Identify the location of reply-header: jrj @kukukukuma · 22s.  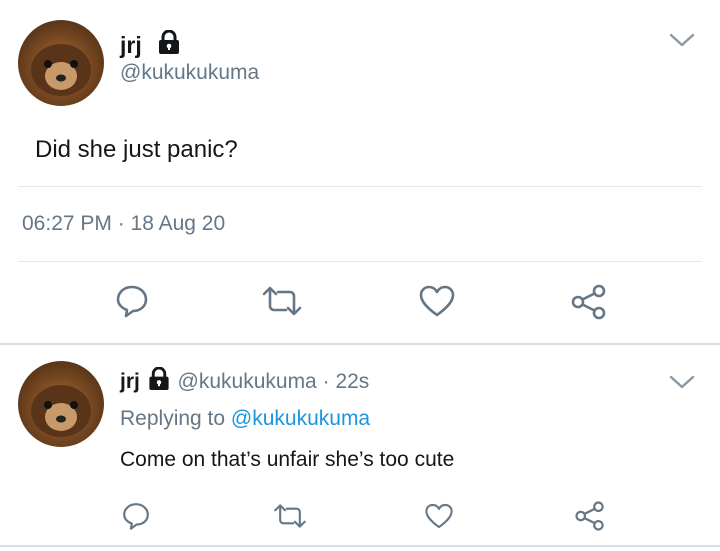
(244, 381).